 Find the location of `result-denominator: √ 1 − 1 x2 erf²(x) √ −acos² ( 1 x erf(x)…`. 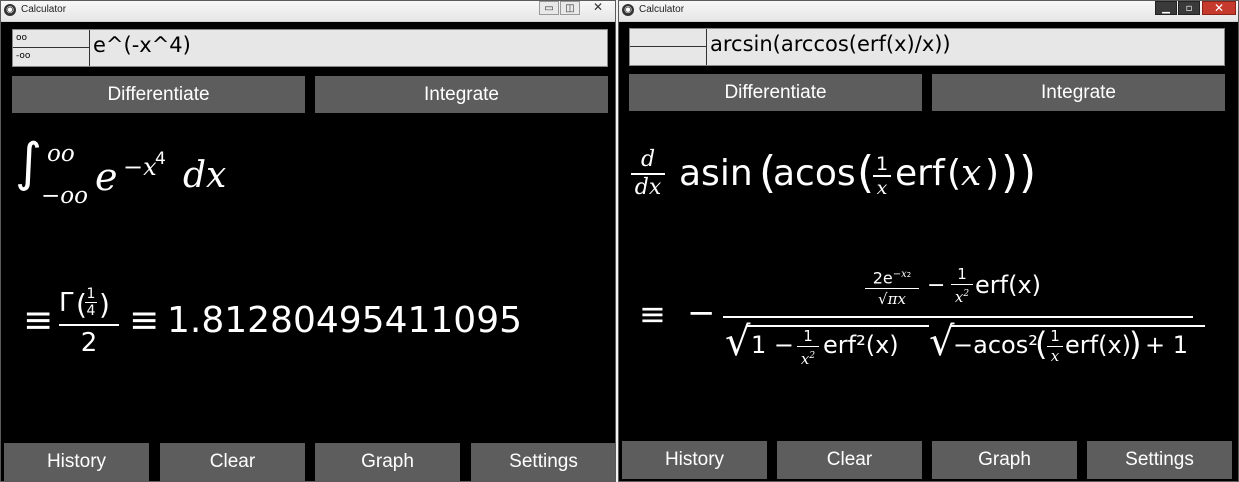

result-denominator: √ 1 − 1 x2 erf²(x) √ −acos² ( 1 x erf(x)… is located at coordinates (965, 345).